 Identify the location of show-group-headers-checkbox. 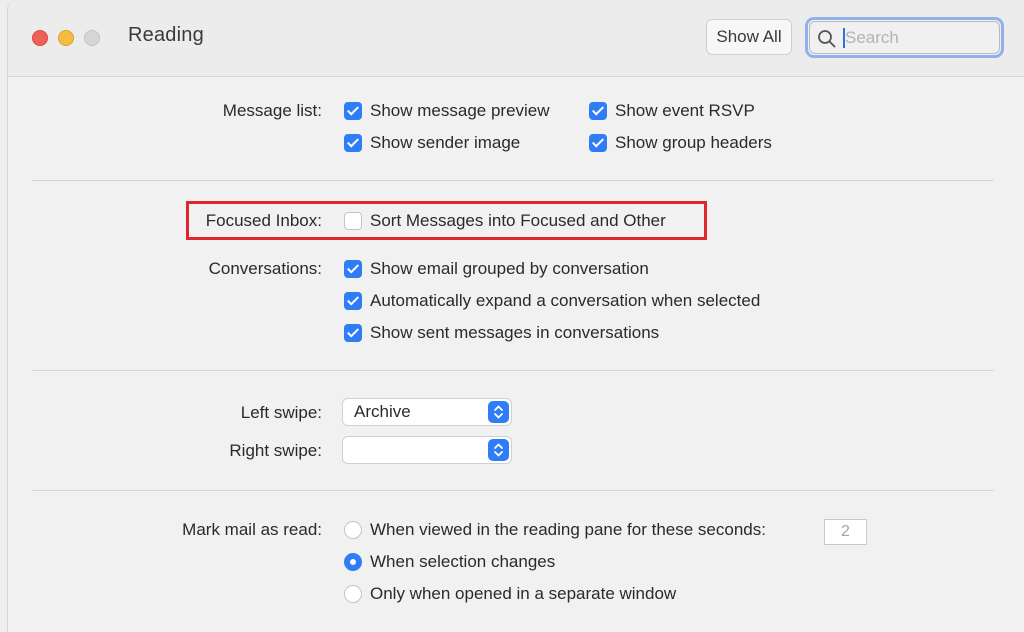
(598, 143).